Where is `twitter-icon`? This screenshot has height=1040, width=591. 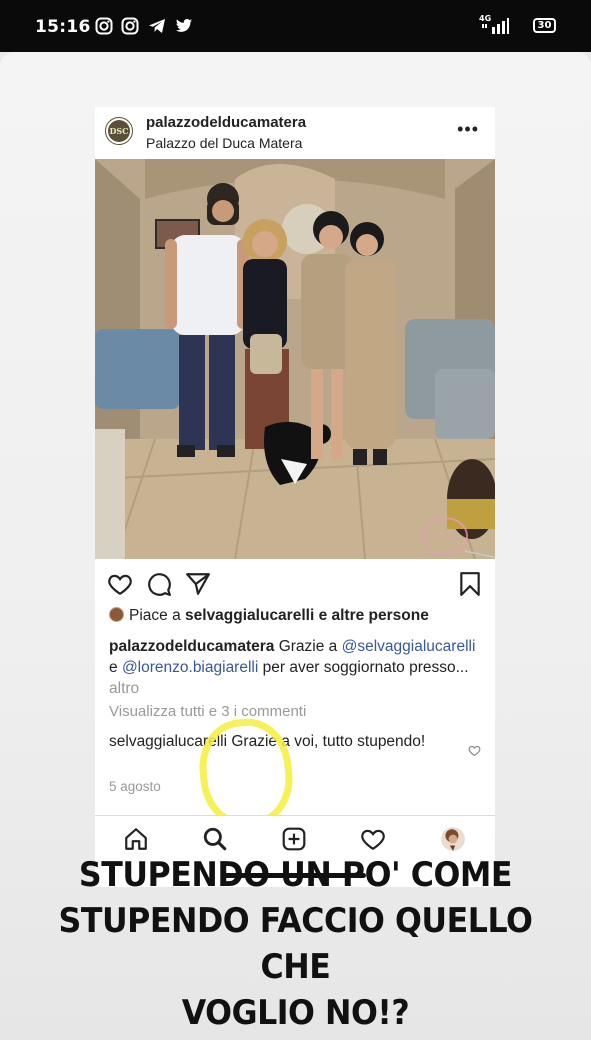
twitter-icon is located at coordinates (184, 25).